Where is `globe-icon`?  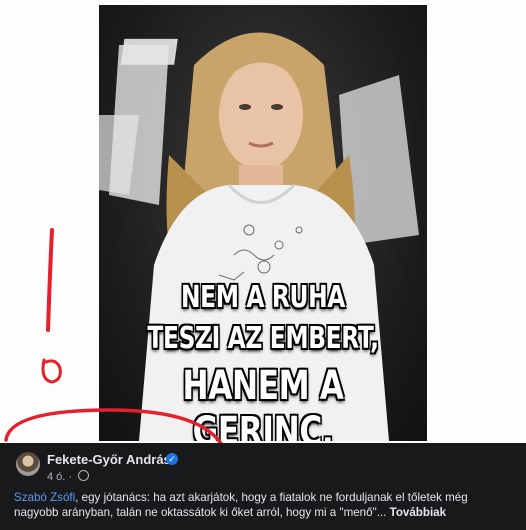 globe-icon is located at coordinates (84, 475).